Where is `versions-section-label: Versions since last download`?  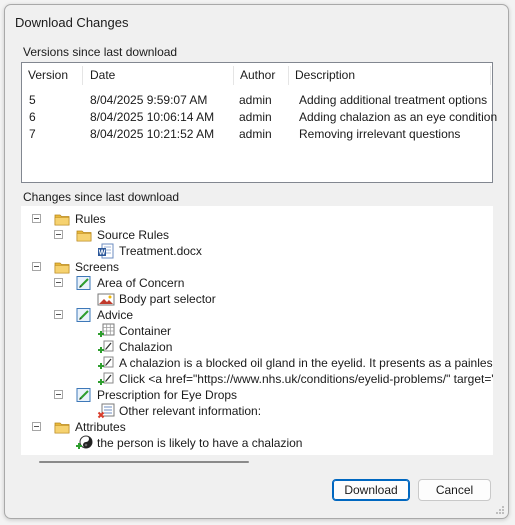
versions-section-label: Versions since last download is located at coordinates (100, 52).